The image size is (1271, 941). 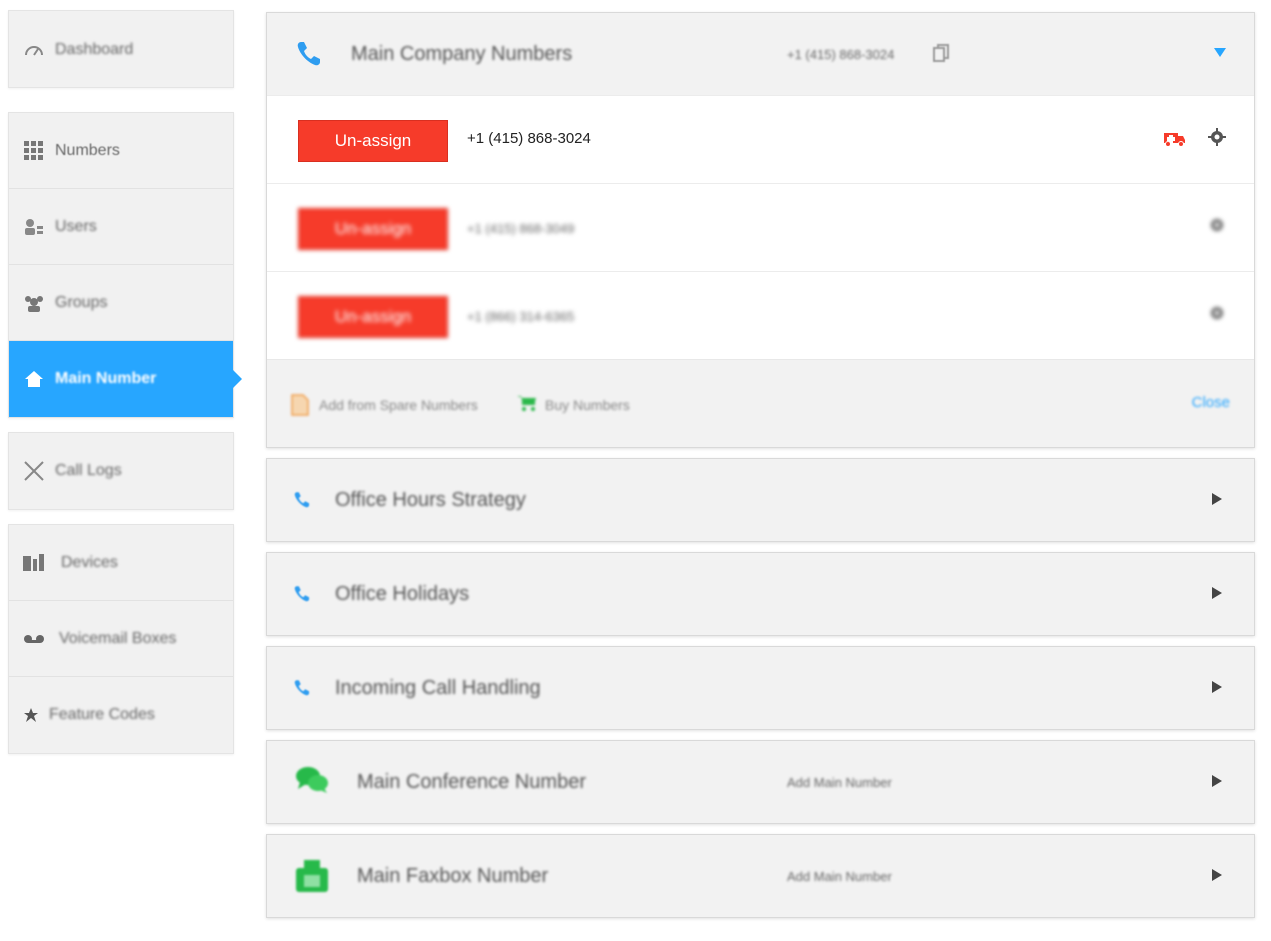 I want to click on nav-group-main: Numbers Users Groups Main Number, so click(x=125, y=265).